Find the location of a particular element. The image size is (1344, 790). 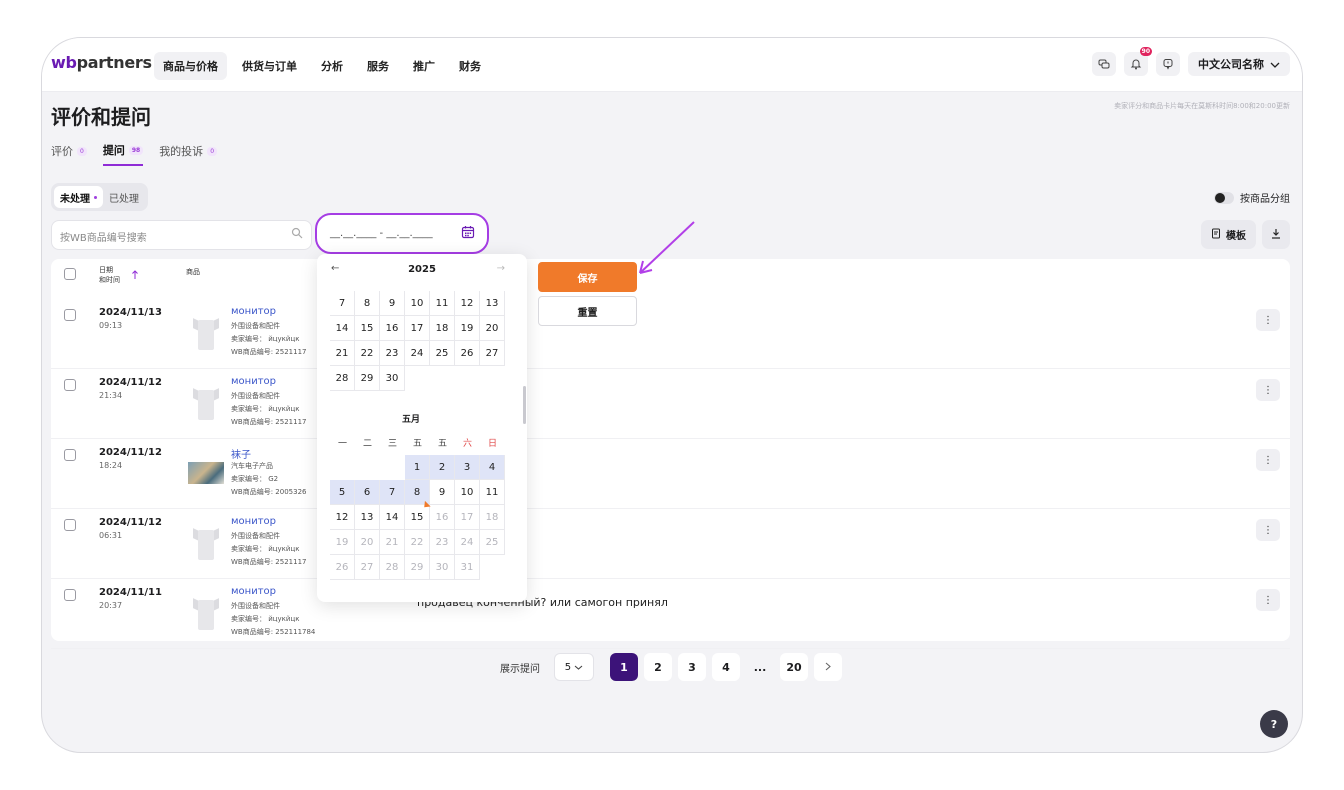

chat-icon is located at coordinates (1104, 64).